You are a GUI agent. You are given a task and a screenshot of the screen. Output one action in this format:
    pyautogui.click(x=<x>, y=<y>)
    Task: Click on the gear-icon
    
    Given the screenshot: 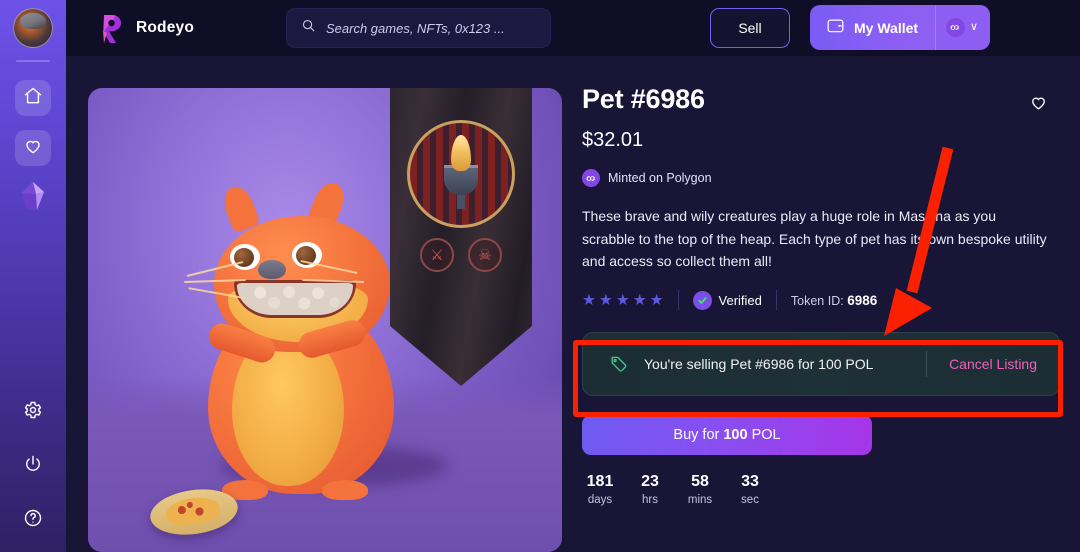 What is the action you would take?
    pyautogui.click(x=33, y=412)
    